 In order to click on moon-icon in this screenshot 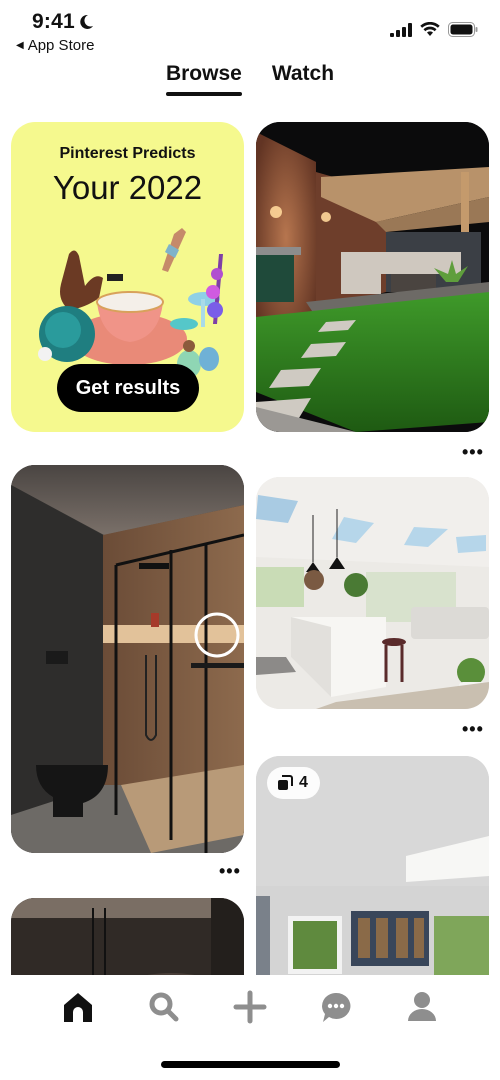, I will do `click(86, 21)`.